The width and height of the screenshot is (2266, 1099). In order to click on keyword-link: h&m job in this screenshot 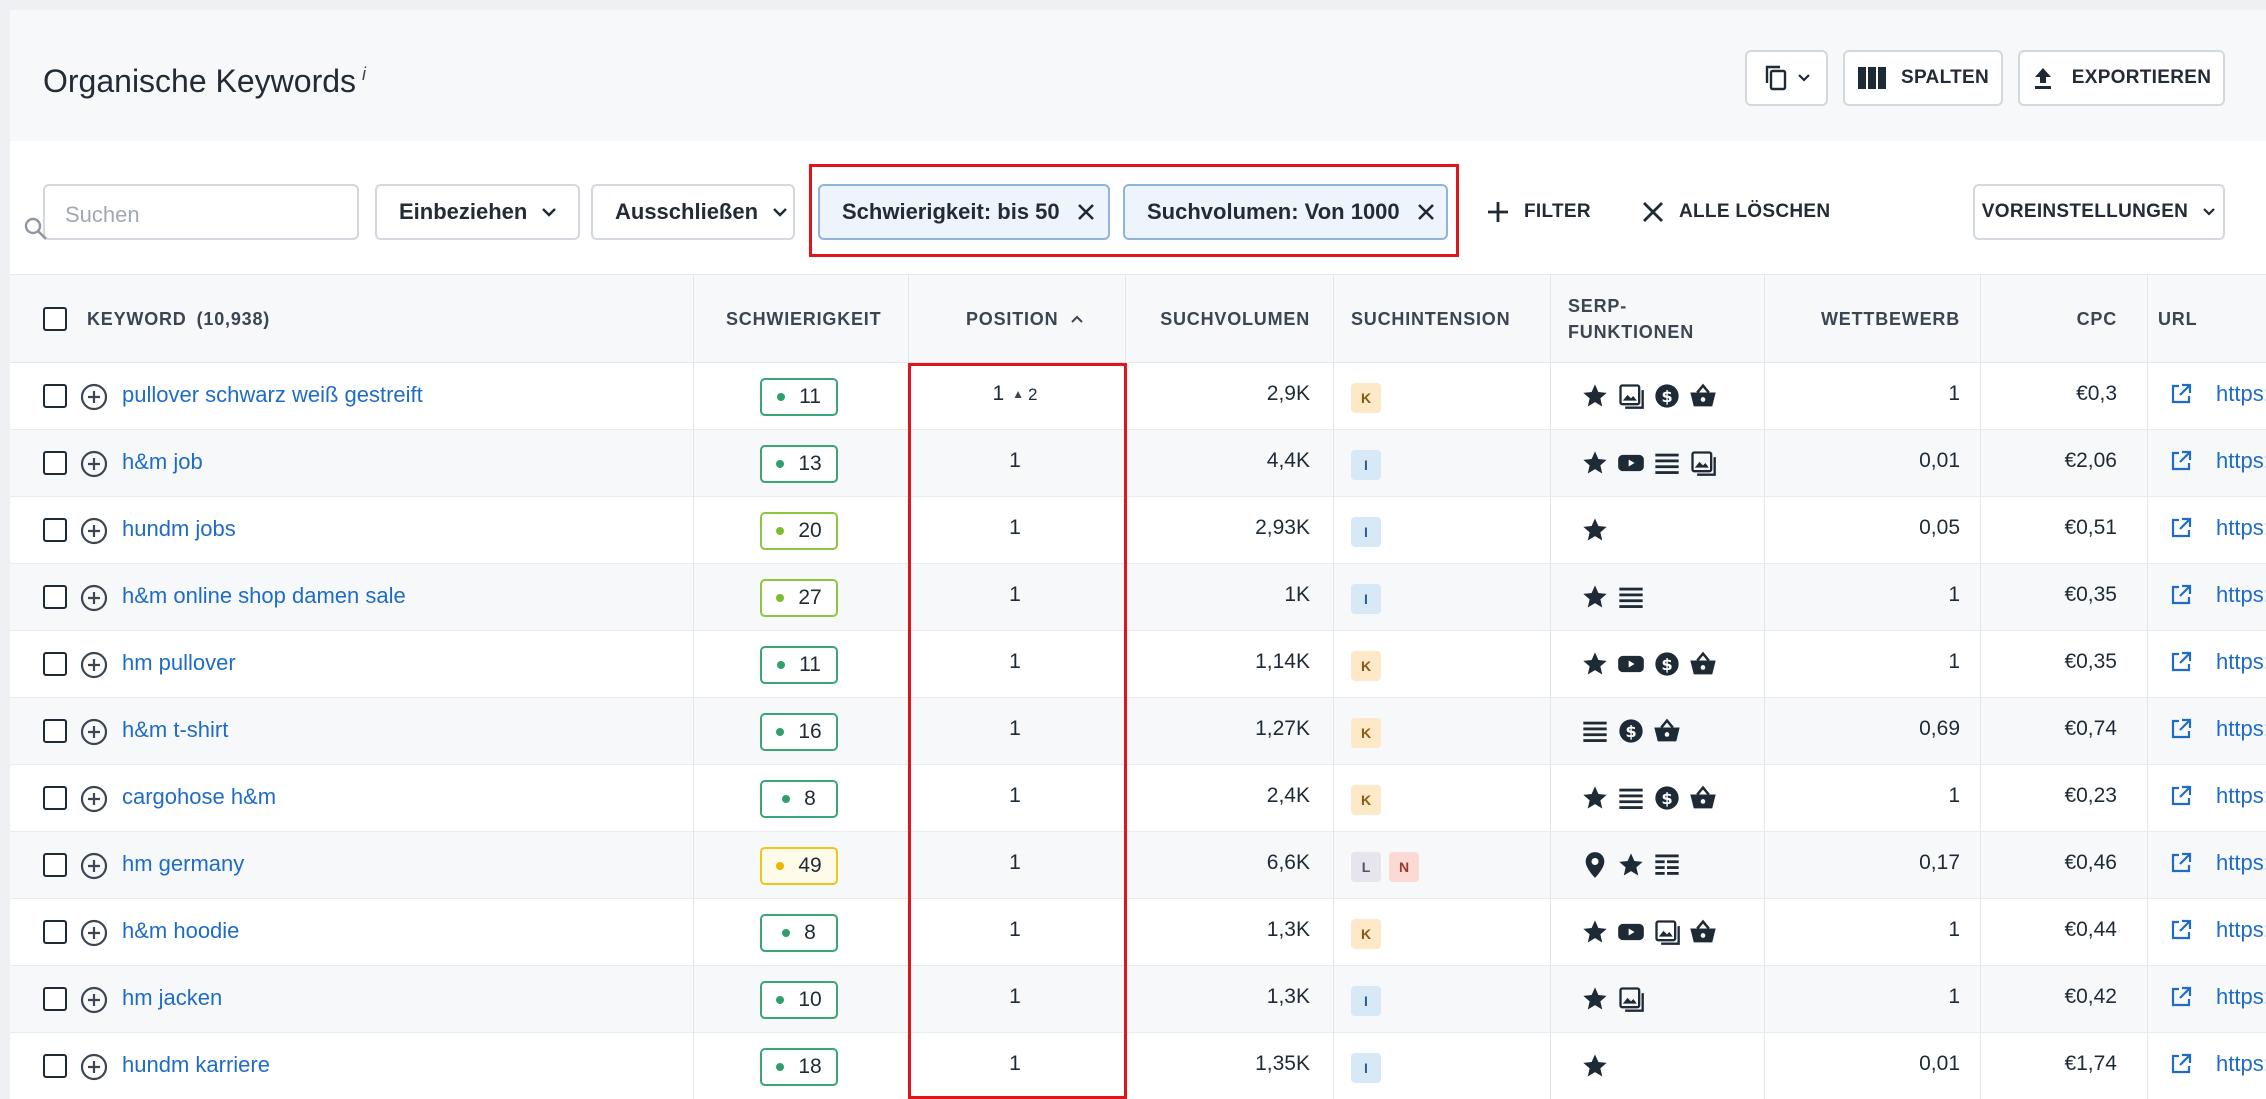, I will do `click(162, 462)`.